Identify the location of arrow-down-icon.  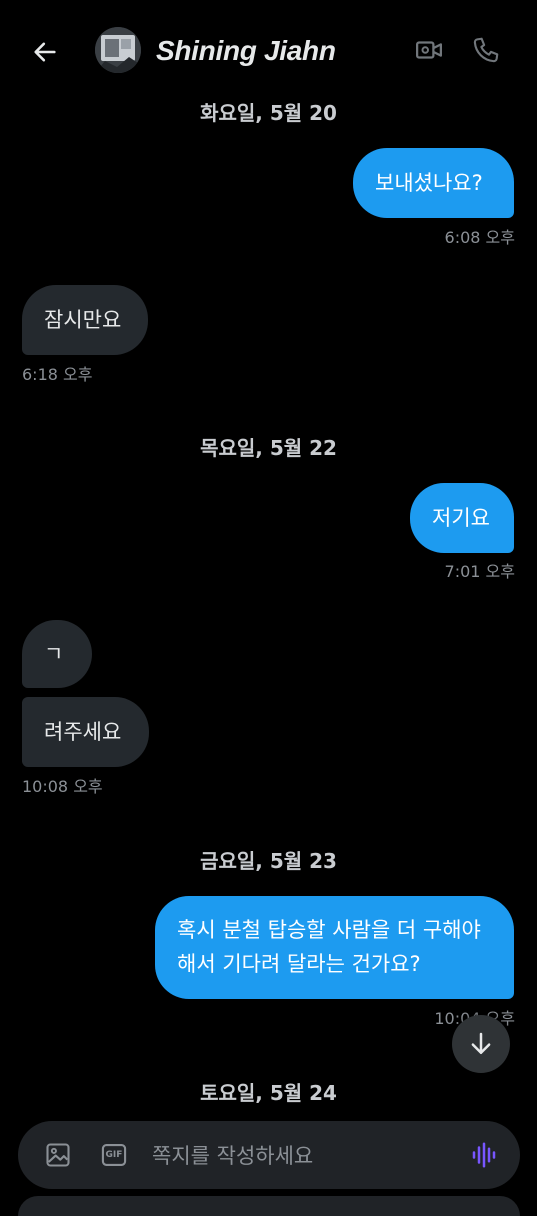
(481, 1043).